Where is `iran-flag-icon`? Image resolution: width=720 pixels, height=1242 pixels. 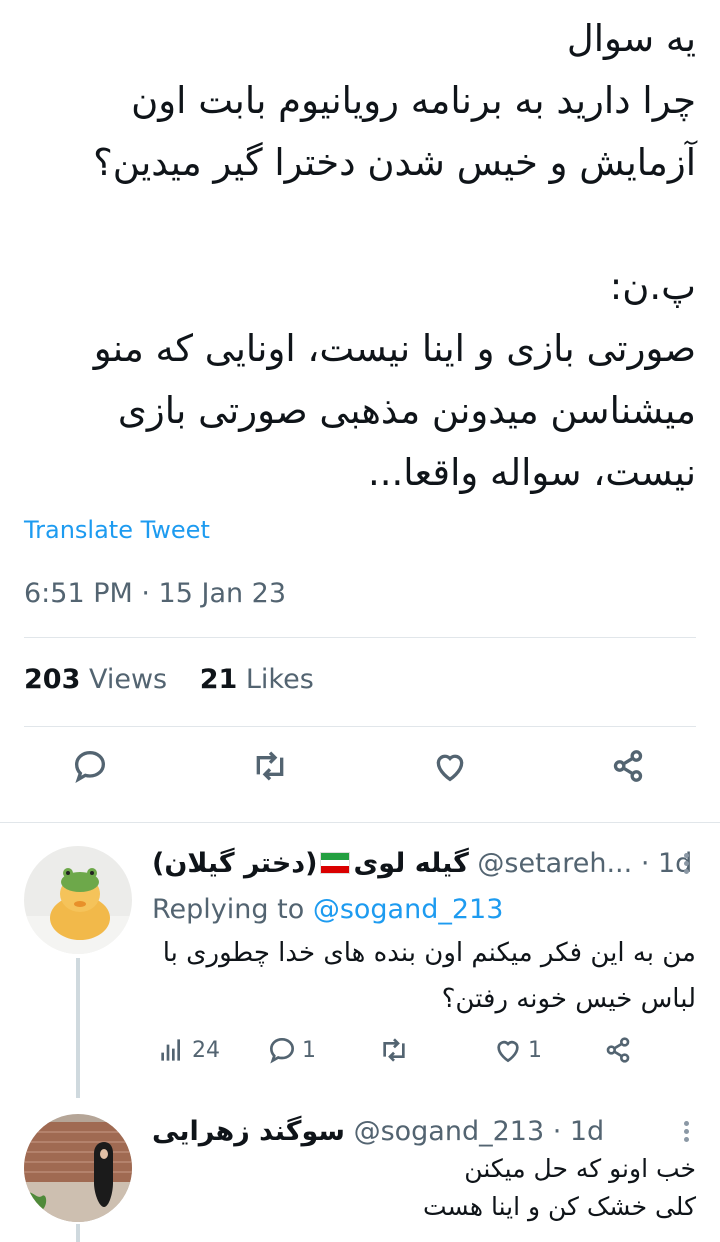
iran-flag-icon is located at coordinates (335, 863).